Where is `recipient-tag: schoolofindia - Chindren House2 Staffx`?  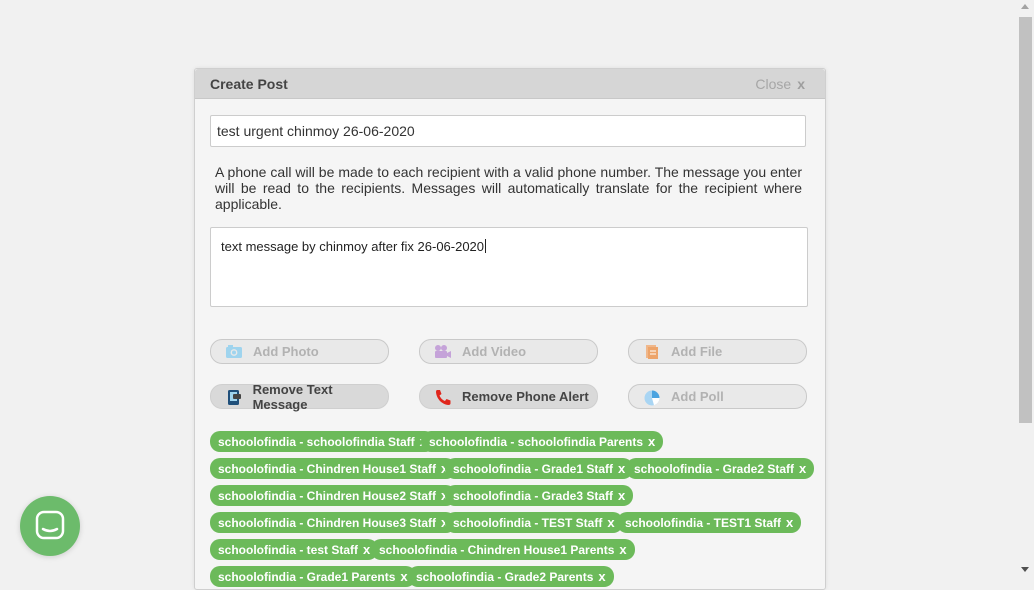
recipient-tag: schoolofindia - Chindren House2 Staffx is located at coordinates (333, 495).